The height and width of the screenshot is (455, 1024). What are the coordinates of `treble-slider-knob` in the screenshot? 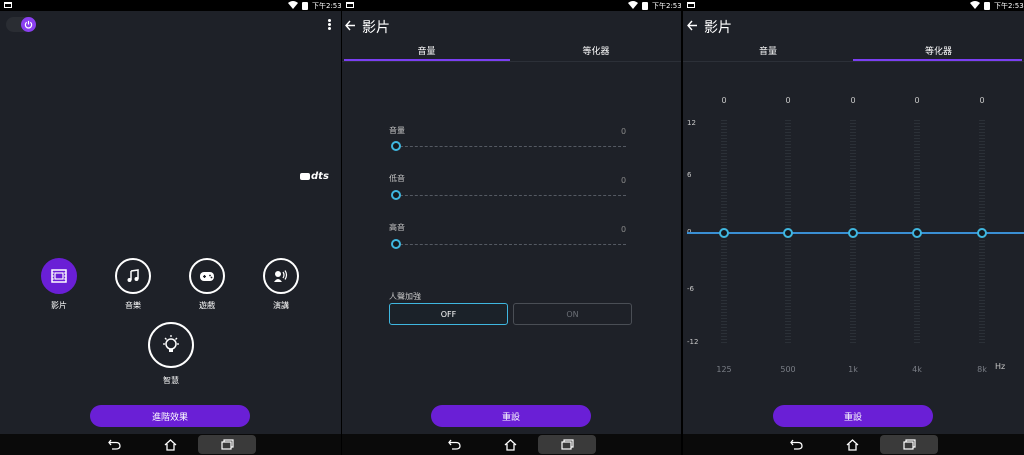 It's located at (396, 244).